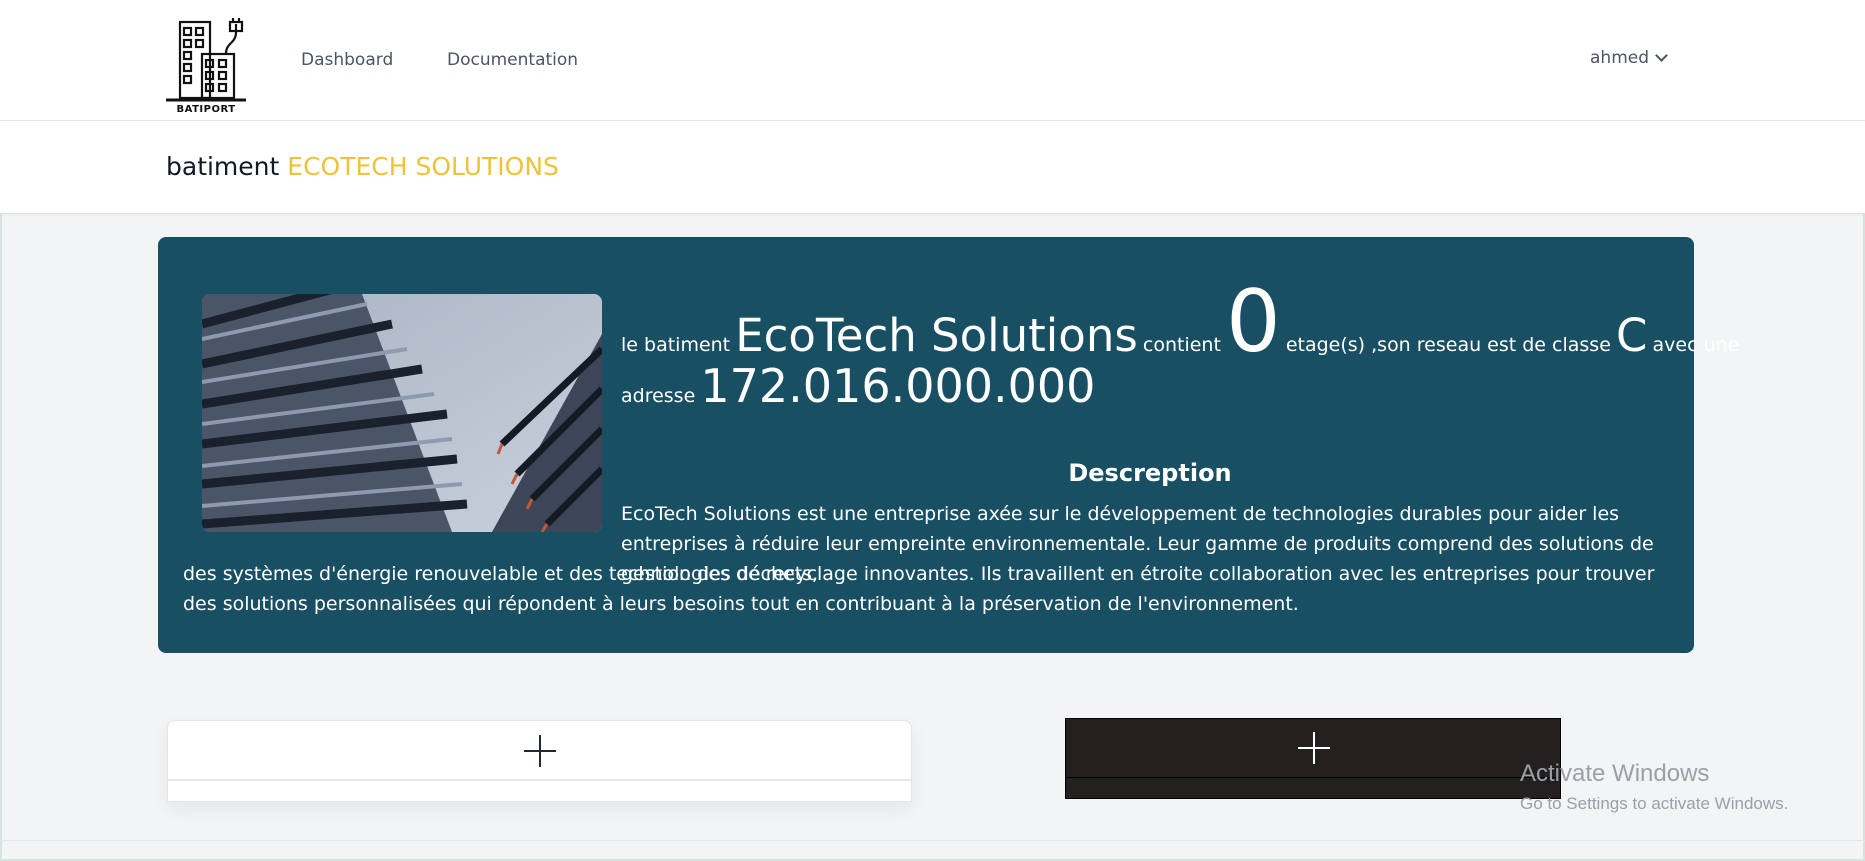 This screenshot has height=861, width=1865. I want to click on description-title: Descreption, so click(1150, 473).